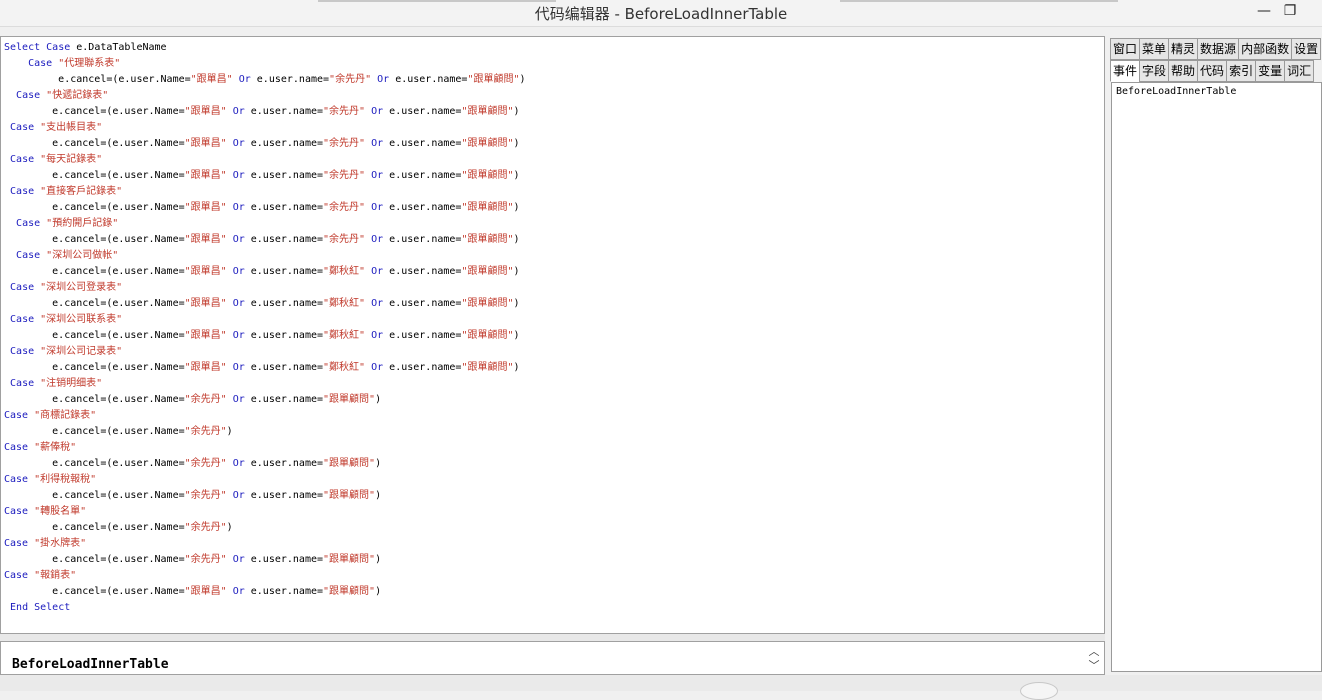  Describe the element at coordinates (1290, 11) in the screenshot. I see `restore-button: ❐` at that location.